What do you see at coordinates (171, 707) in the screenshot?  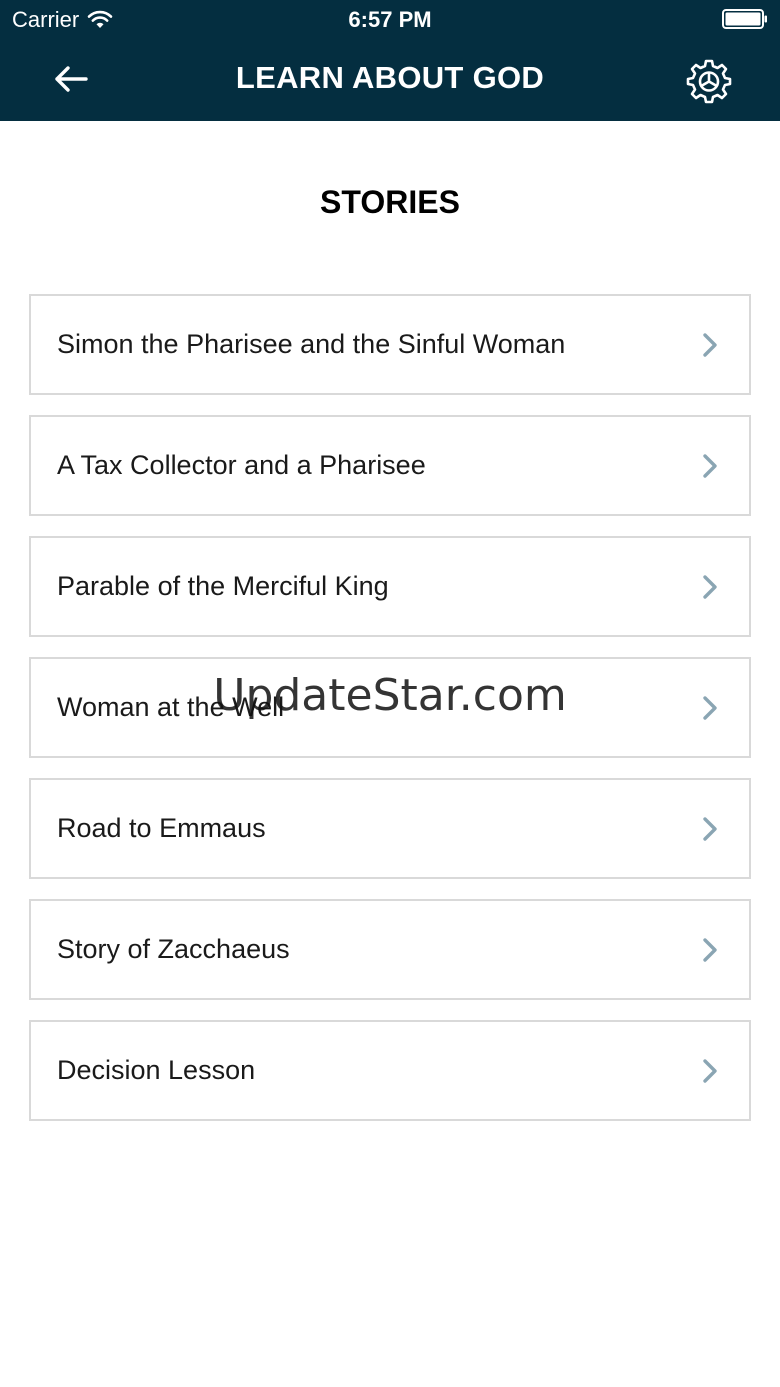 I see `story-label: Woman at the Well` at bounding box center [171, 707].